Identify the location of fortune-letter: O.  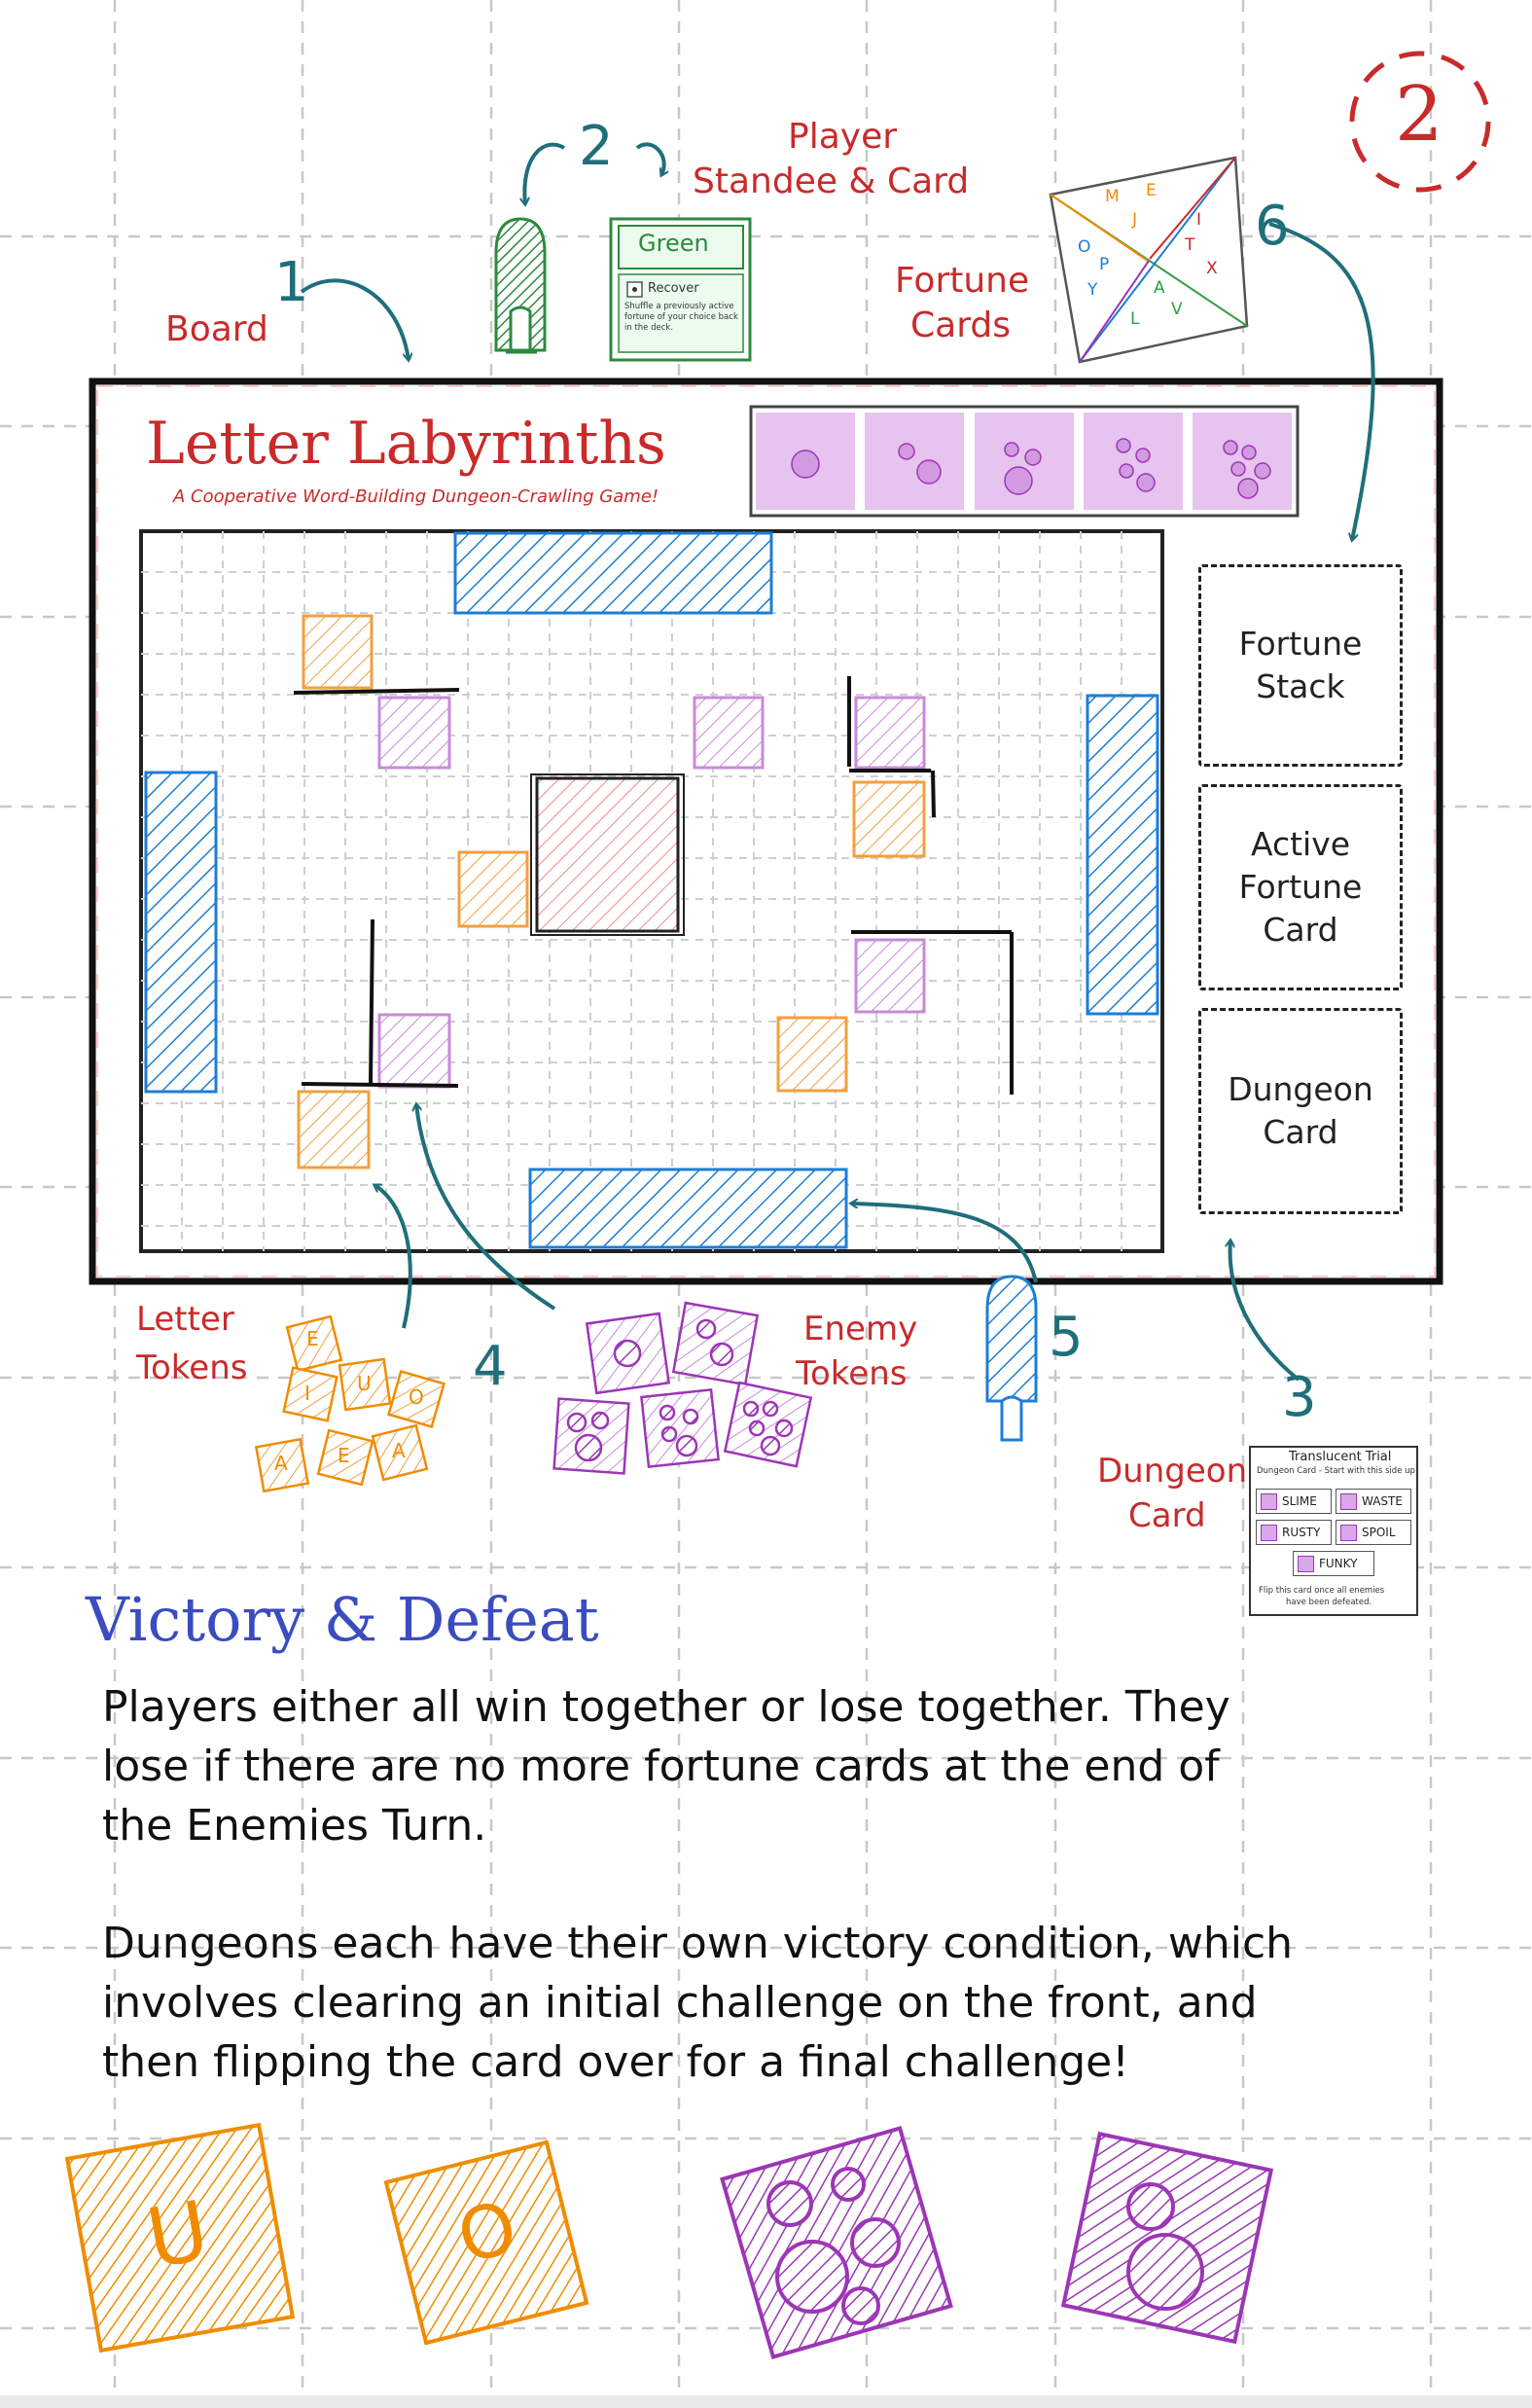
(1084, 247).